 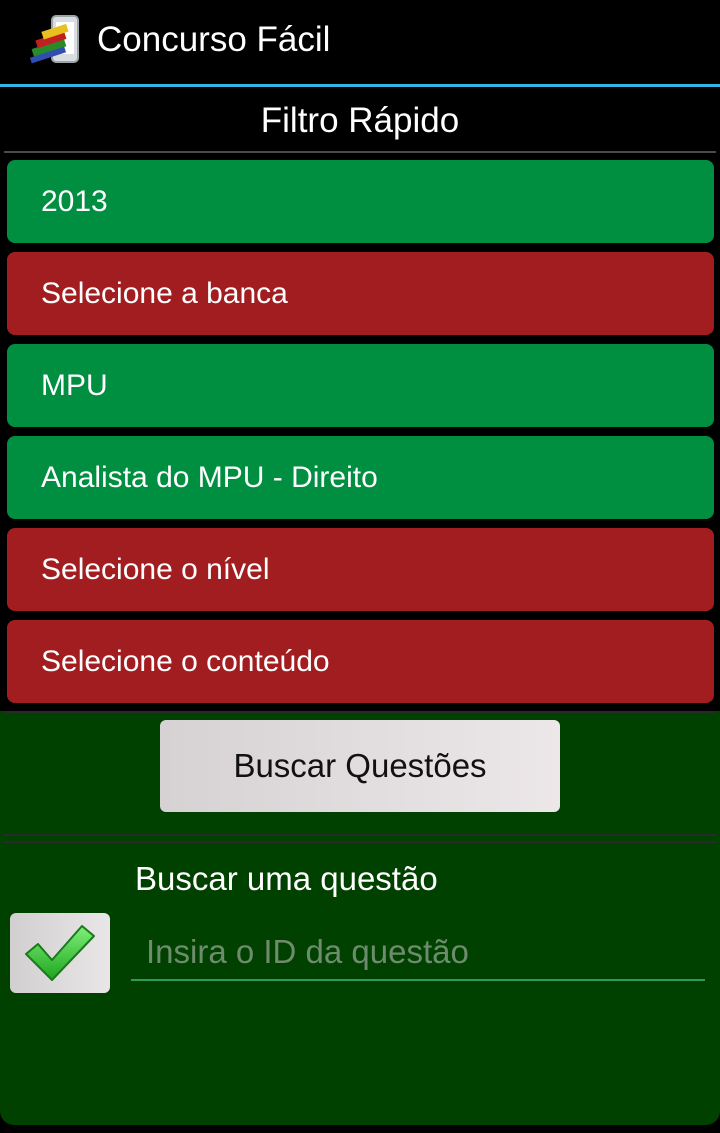 I want to click on search-questions-button: Buscar Questões, so click(x=360, y=766).